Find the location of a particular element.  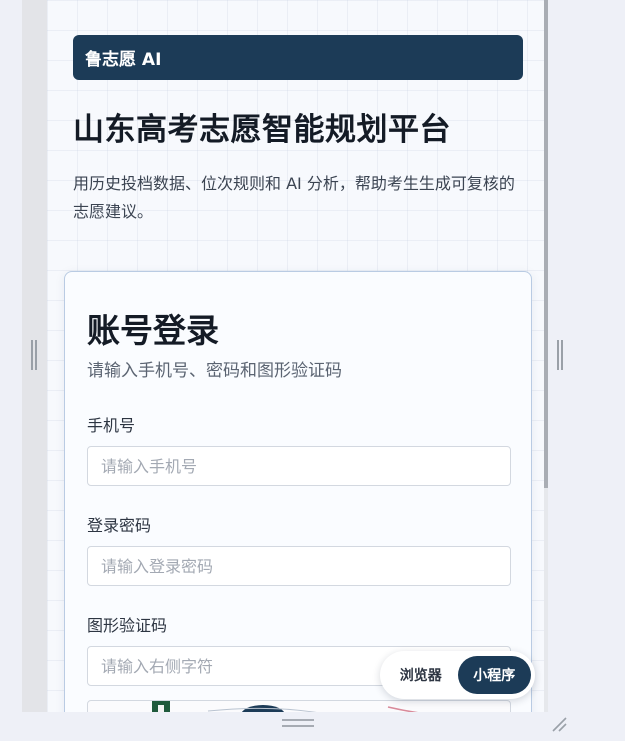

login-subtitle: 请输入手机号、密码和图形验证码 is located at coordinates (214, 371).